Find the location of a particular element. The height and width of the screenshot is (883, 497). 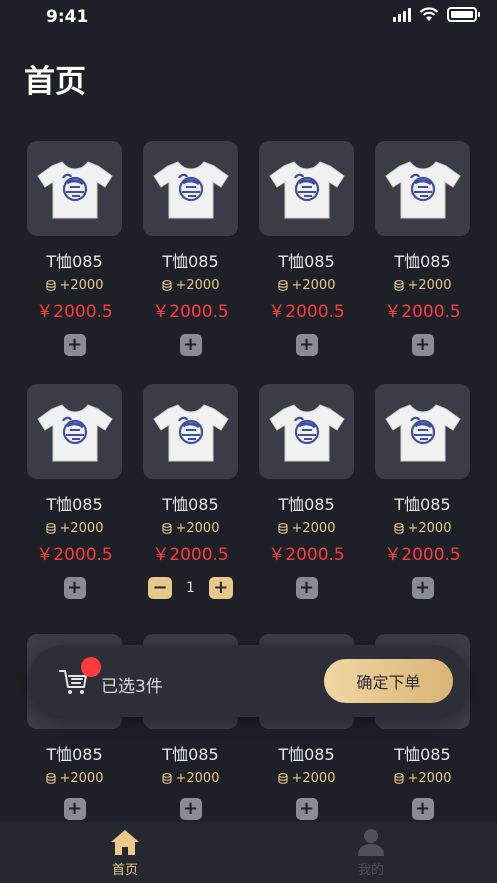

cart-badge-dot is located at coordinates (91, 667).